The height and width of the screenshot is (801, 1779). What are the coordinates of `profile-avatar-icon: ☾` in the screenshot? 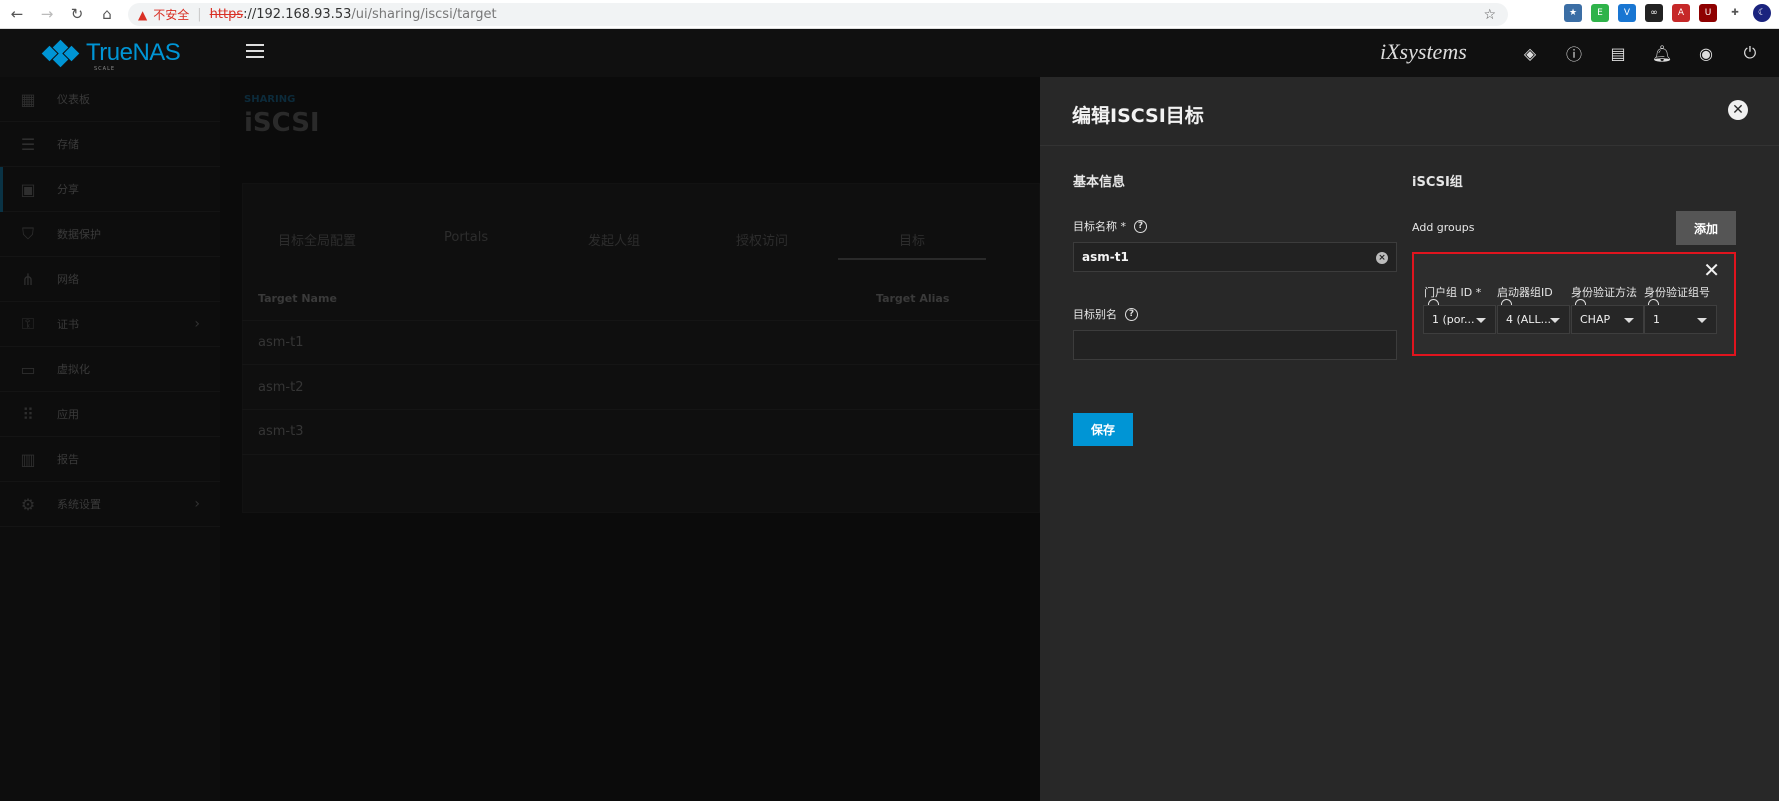 It's located at (1762, 13).